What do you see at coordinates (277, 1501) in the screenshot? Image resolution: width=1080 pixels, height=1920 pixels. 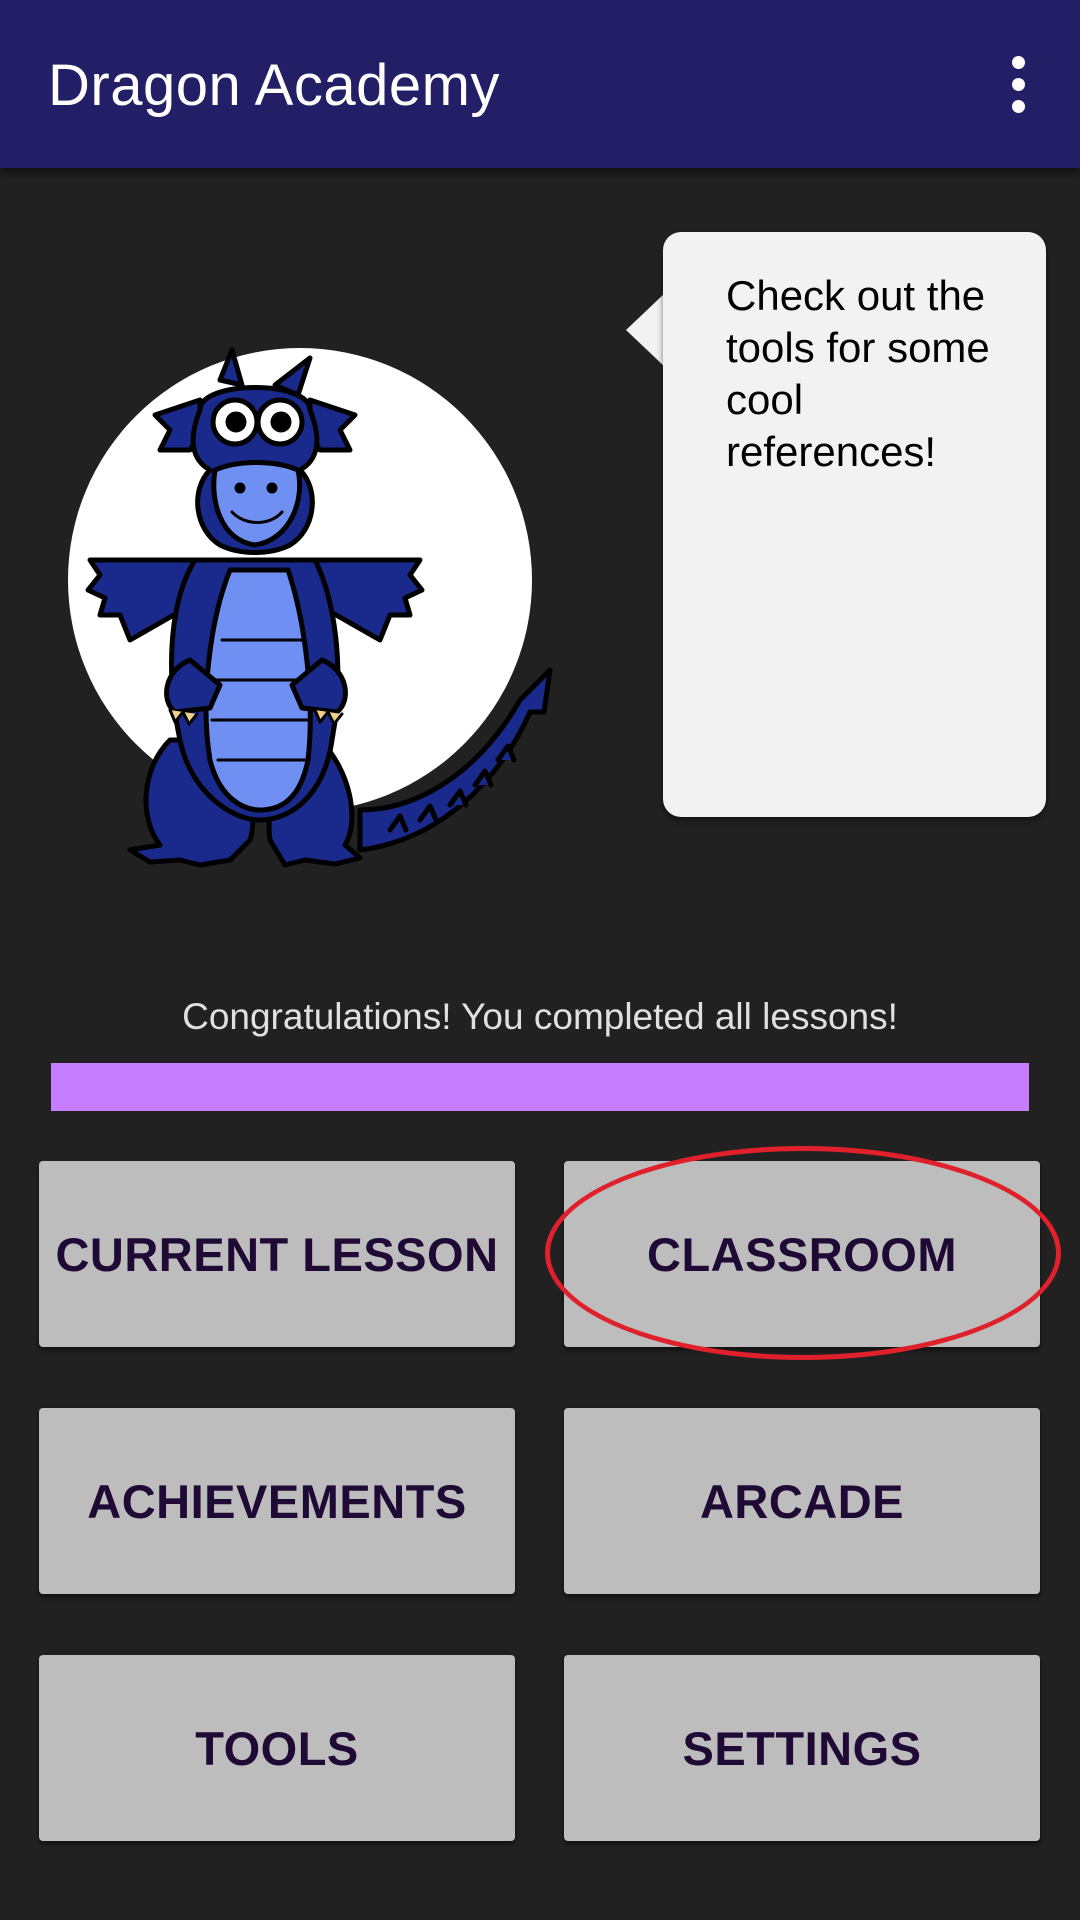 I see `achievements-button: ACHIEVEMENTS` at bounding box center [277, 1501].